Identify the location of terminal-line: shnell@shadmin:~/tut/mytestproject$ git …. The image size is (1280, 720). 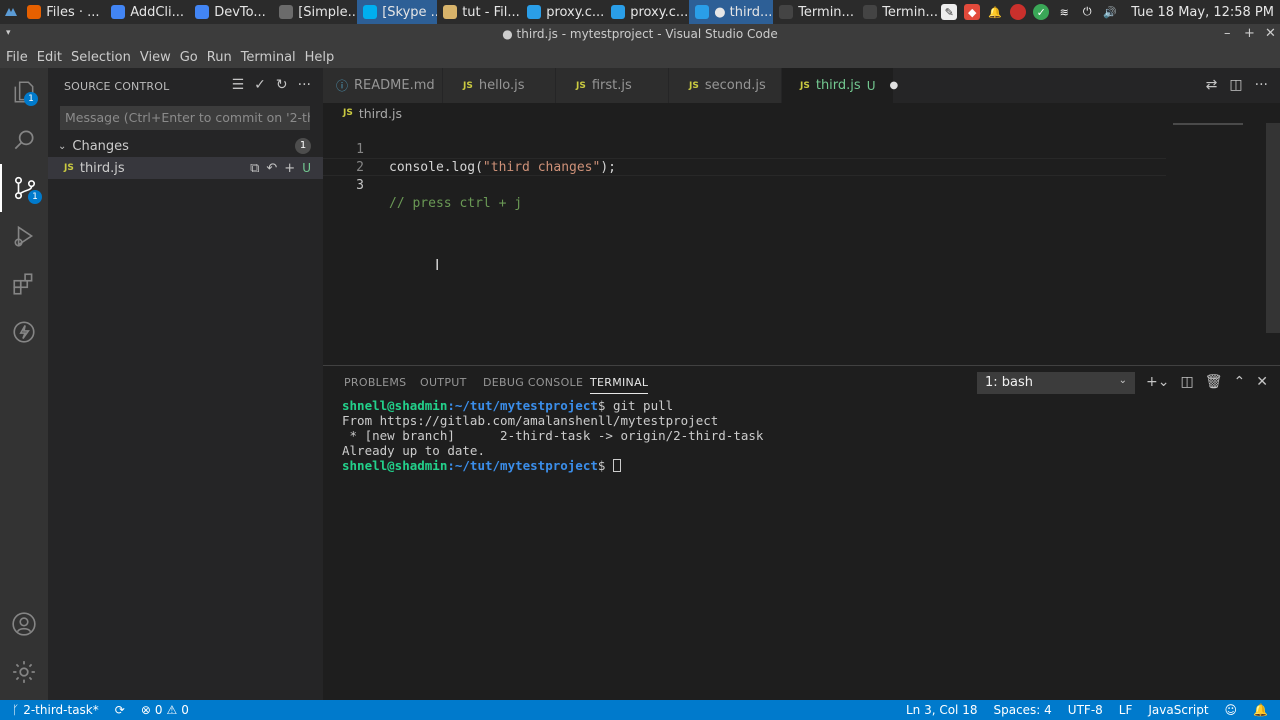
(552, 405).